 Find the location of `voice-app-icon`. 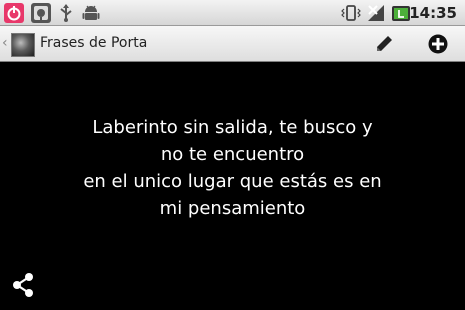

voice-app-icon is located at coordinates (41, 13).